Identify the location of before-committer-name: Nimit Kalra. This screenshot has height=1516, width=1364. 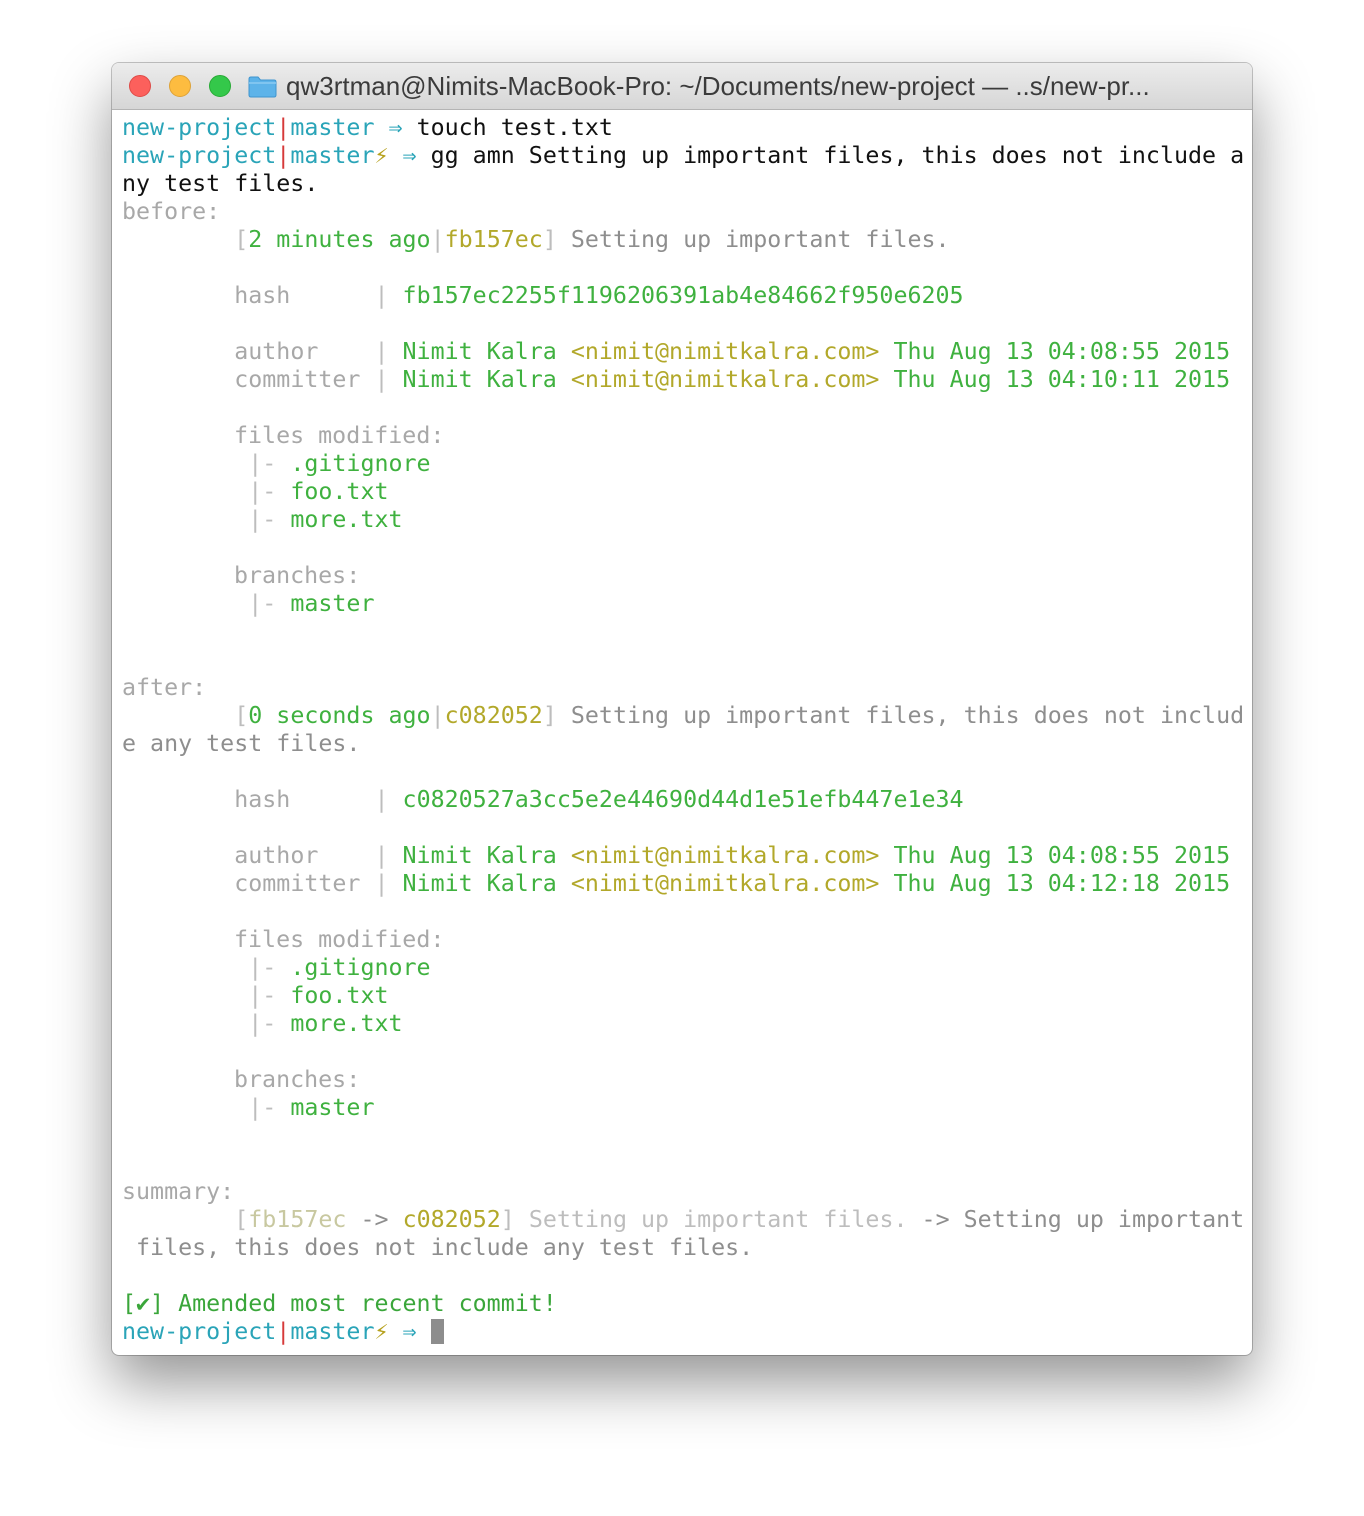
(479, 379).